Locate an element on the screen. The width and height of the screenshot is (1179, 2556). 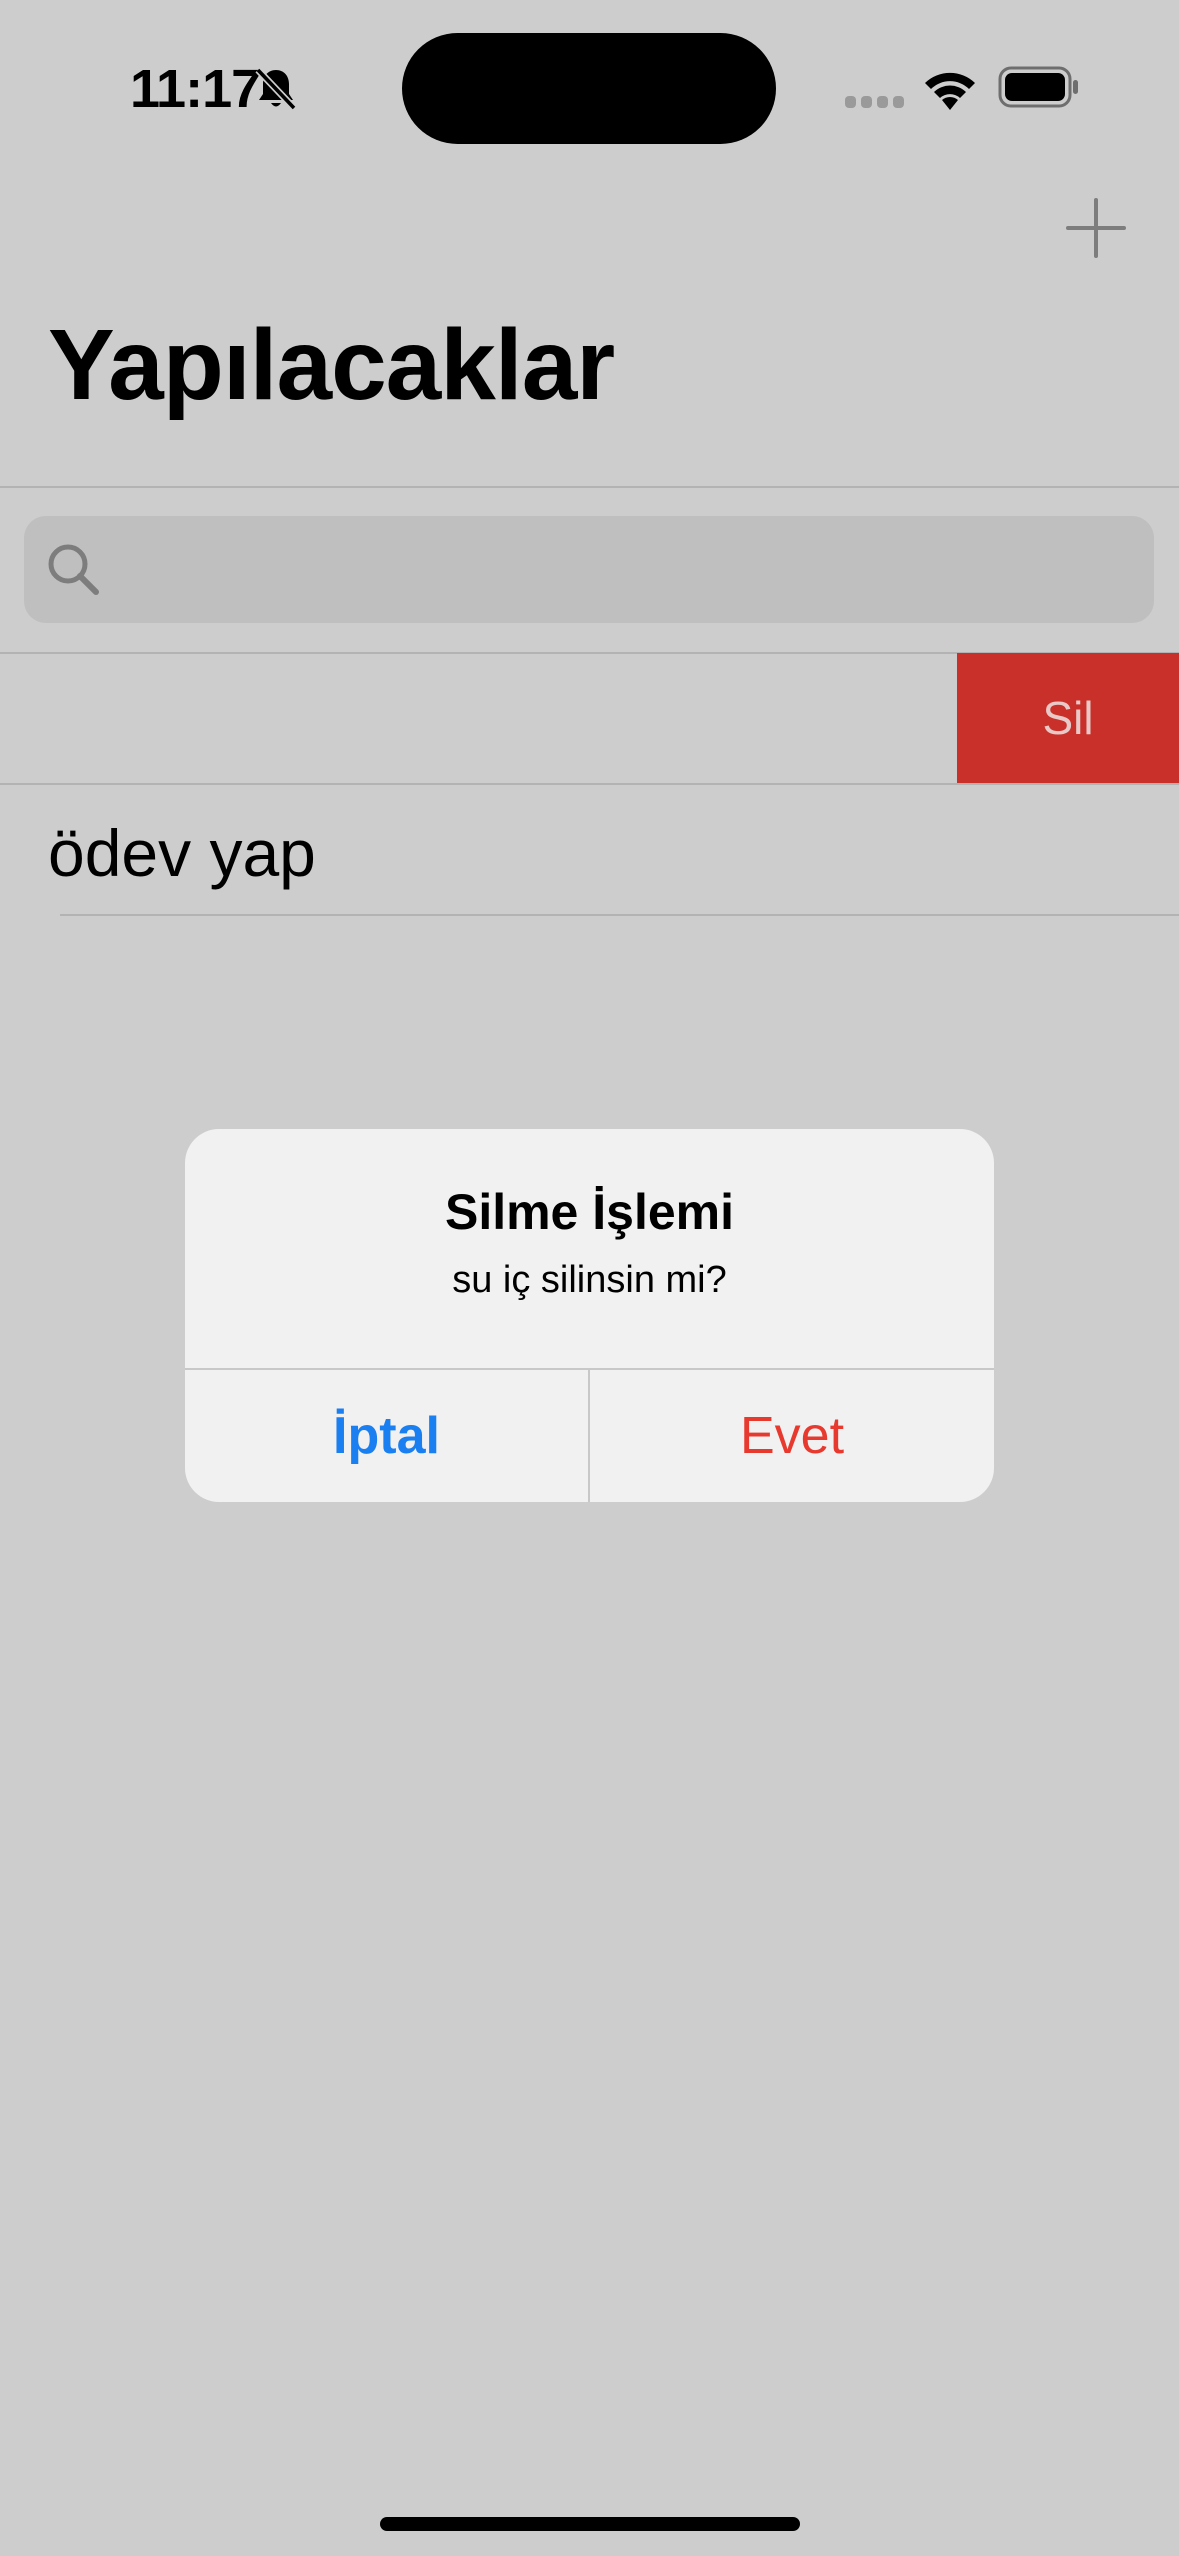
battery-icon is located at coordinates (1038, 87).